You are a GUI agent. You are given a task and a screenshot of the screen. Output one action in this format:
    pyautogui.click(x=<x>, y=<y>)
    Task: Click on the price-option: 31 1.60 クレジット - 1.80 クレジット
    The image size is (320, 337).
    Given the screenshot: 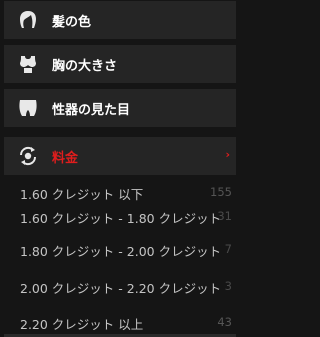 What is the action you would take?
    pyautogui.click(x=126, y=216)
    